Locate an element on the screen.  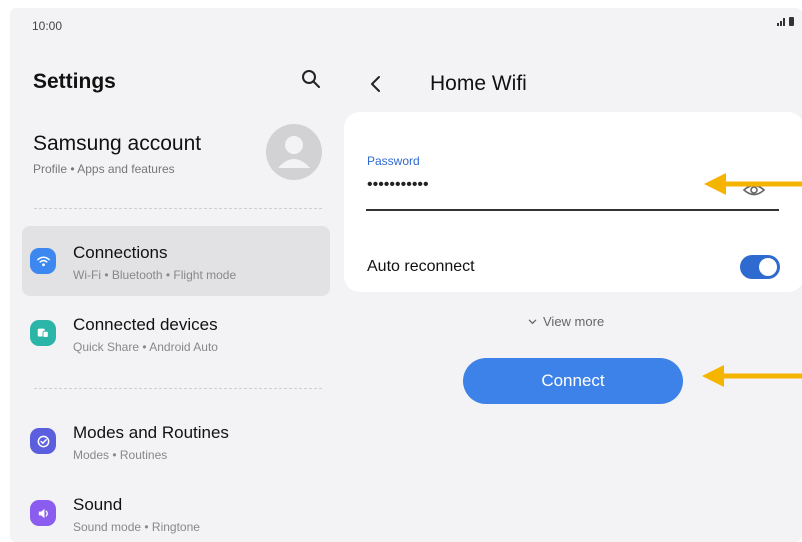
wifi-icon is located at coordinates (43, 261).